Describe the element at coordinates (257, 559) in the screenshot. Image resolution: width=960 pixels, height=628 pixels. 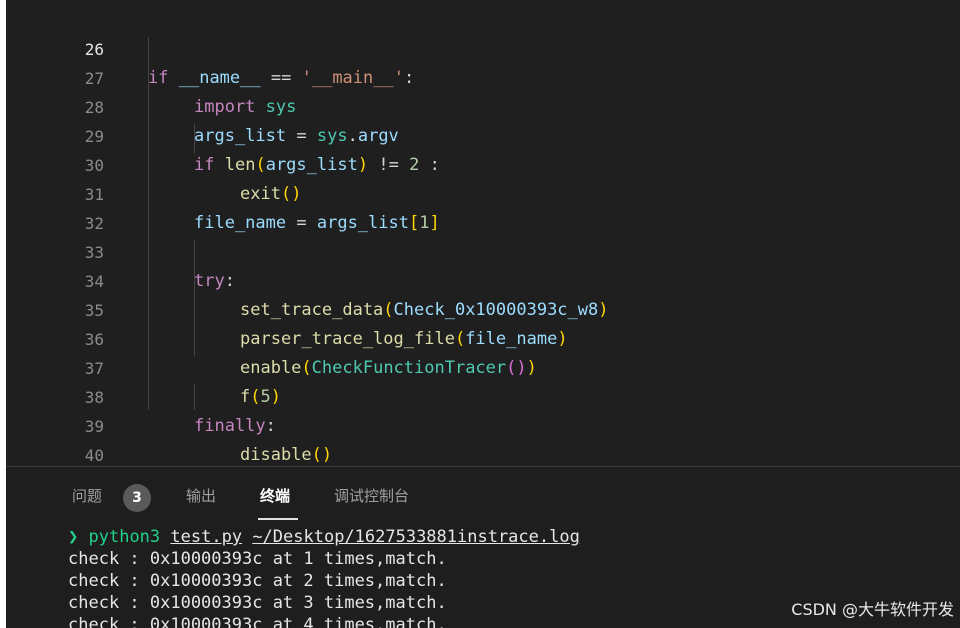
I see `terminal-output-line: check : 0x10000393c at 1 times,match.` at that location.